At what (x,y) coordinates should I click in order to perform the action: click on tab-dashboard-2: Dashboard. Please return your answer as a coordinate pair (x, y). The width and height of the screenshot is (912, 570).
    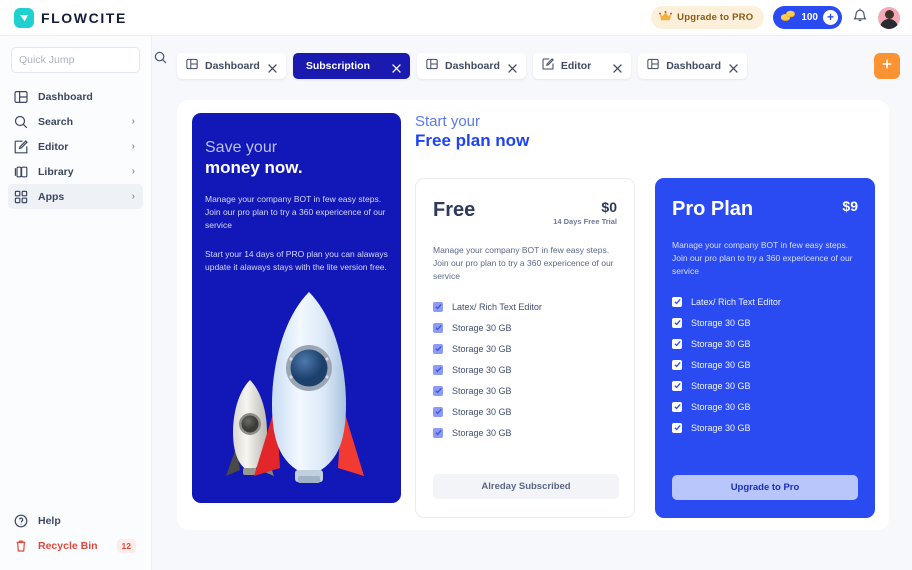
    Looking at the image, I should click on (471, 66).